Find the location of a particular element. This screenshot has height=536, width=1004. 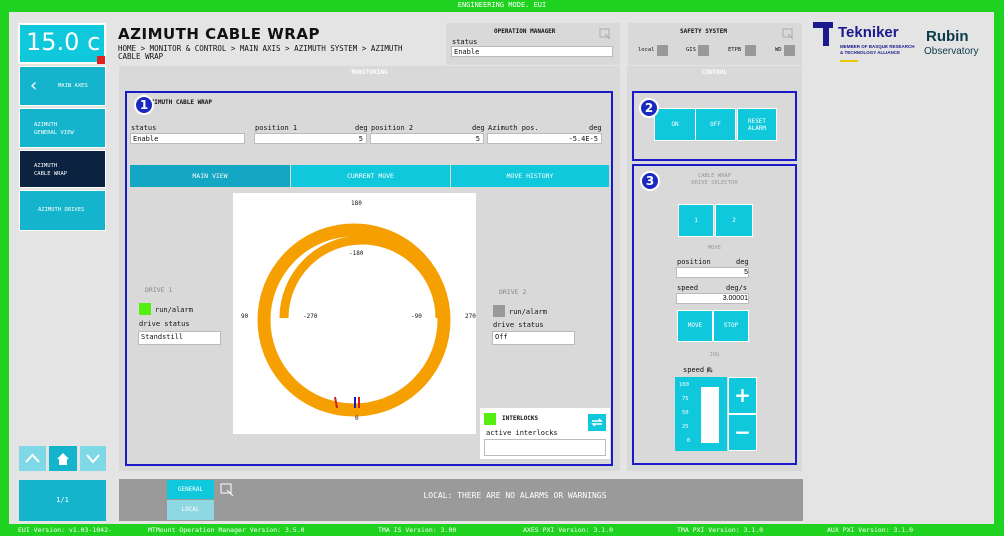

dial-label-180: 180 is located at coordinates (356, 203).